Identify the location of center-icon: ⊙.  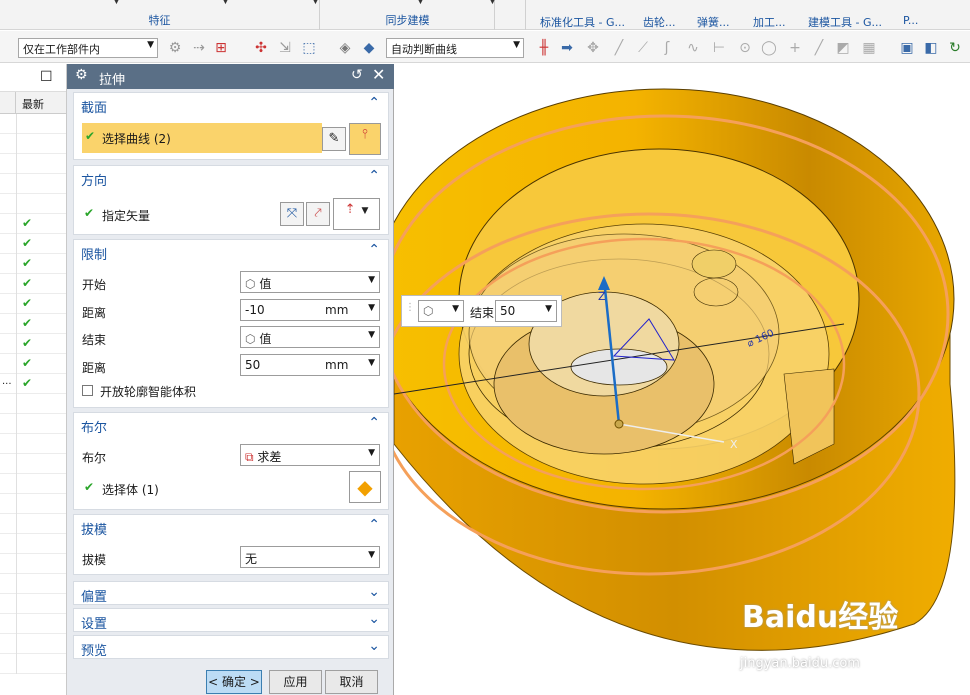
(745, 48).